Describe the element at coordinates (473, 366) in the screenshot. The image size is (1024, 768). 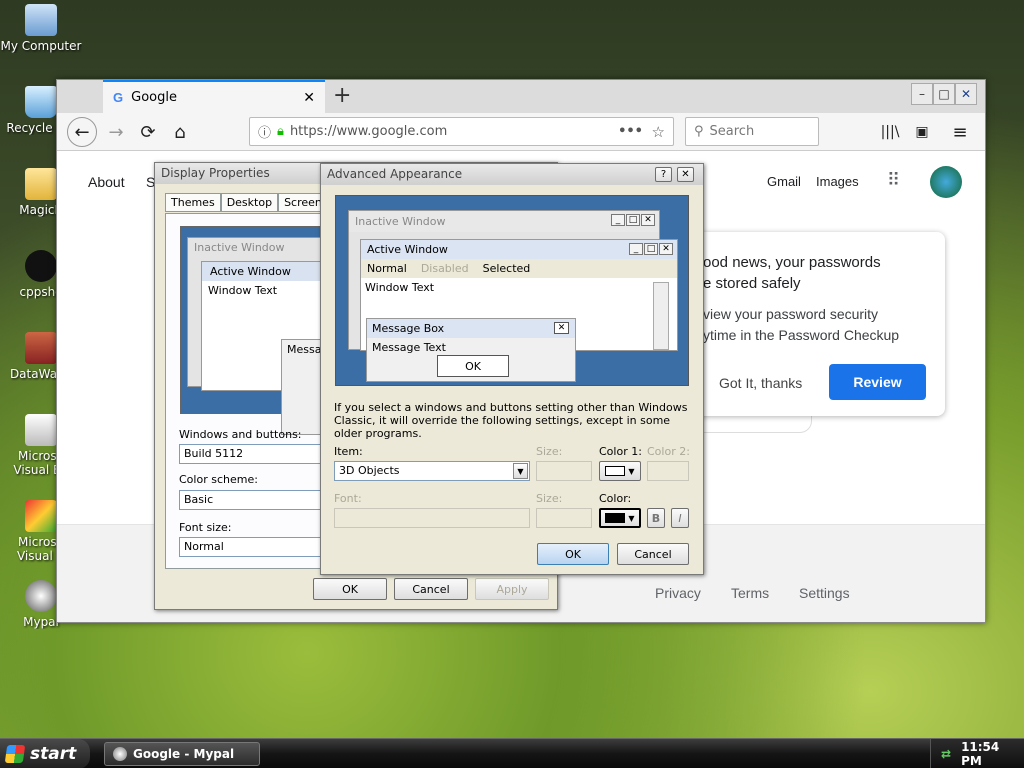
I see `preview-ok-button: OK` at that location.